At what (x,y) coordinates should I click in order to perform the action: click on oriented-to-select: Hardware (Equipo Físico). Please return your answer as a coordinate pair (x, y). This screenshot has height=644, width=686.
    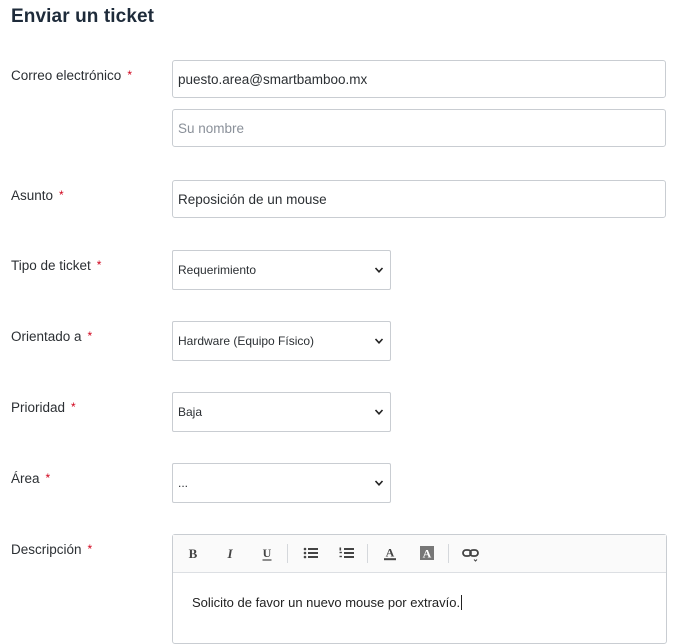
    Looking at the image, I should click on (281, 341).